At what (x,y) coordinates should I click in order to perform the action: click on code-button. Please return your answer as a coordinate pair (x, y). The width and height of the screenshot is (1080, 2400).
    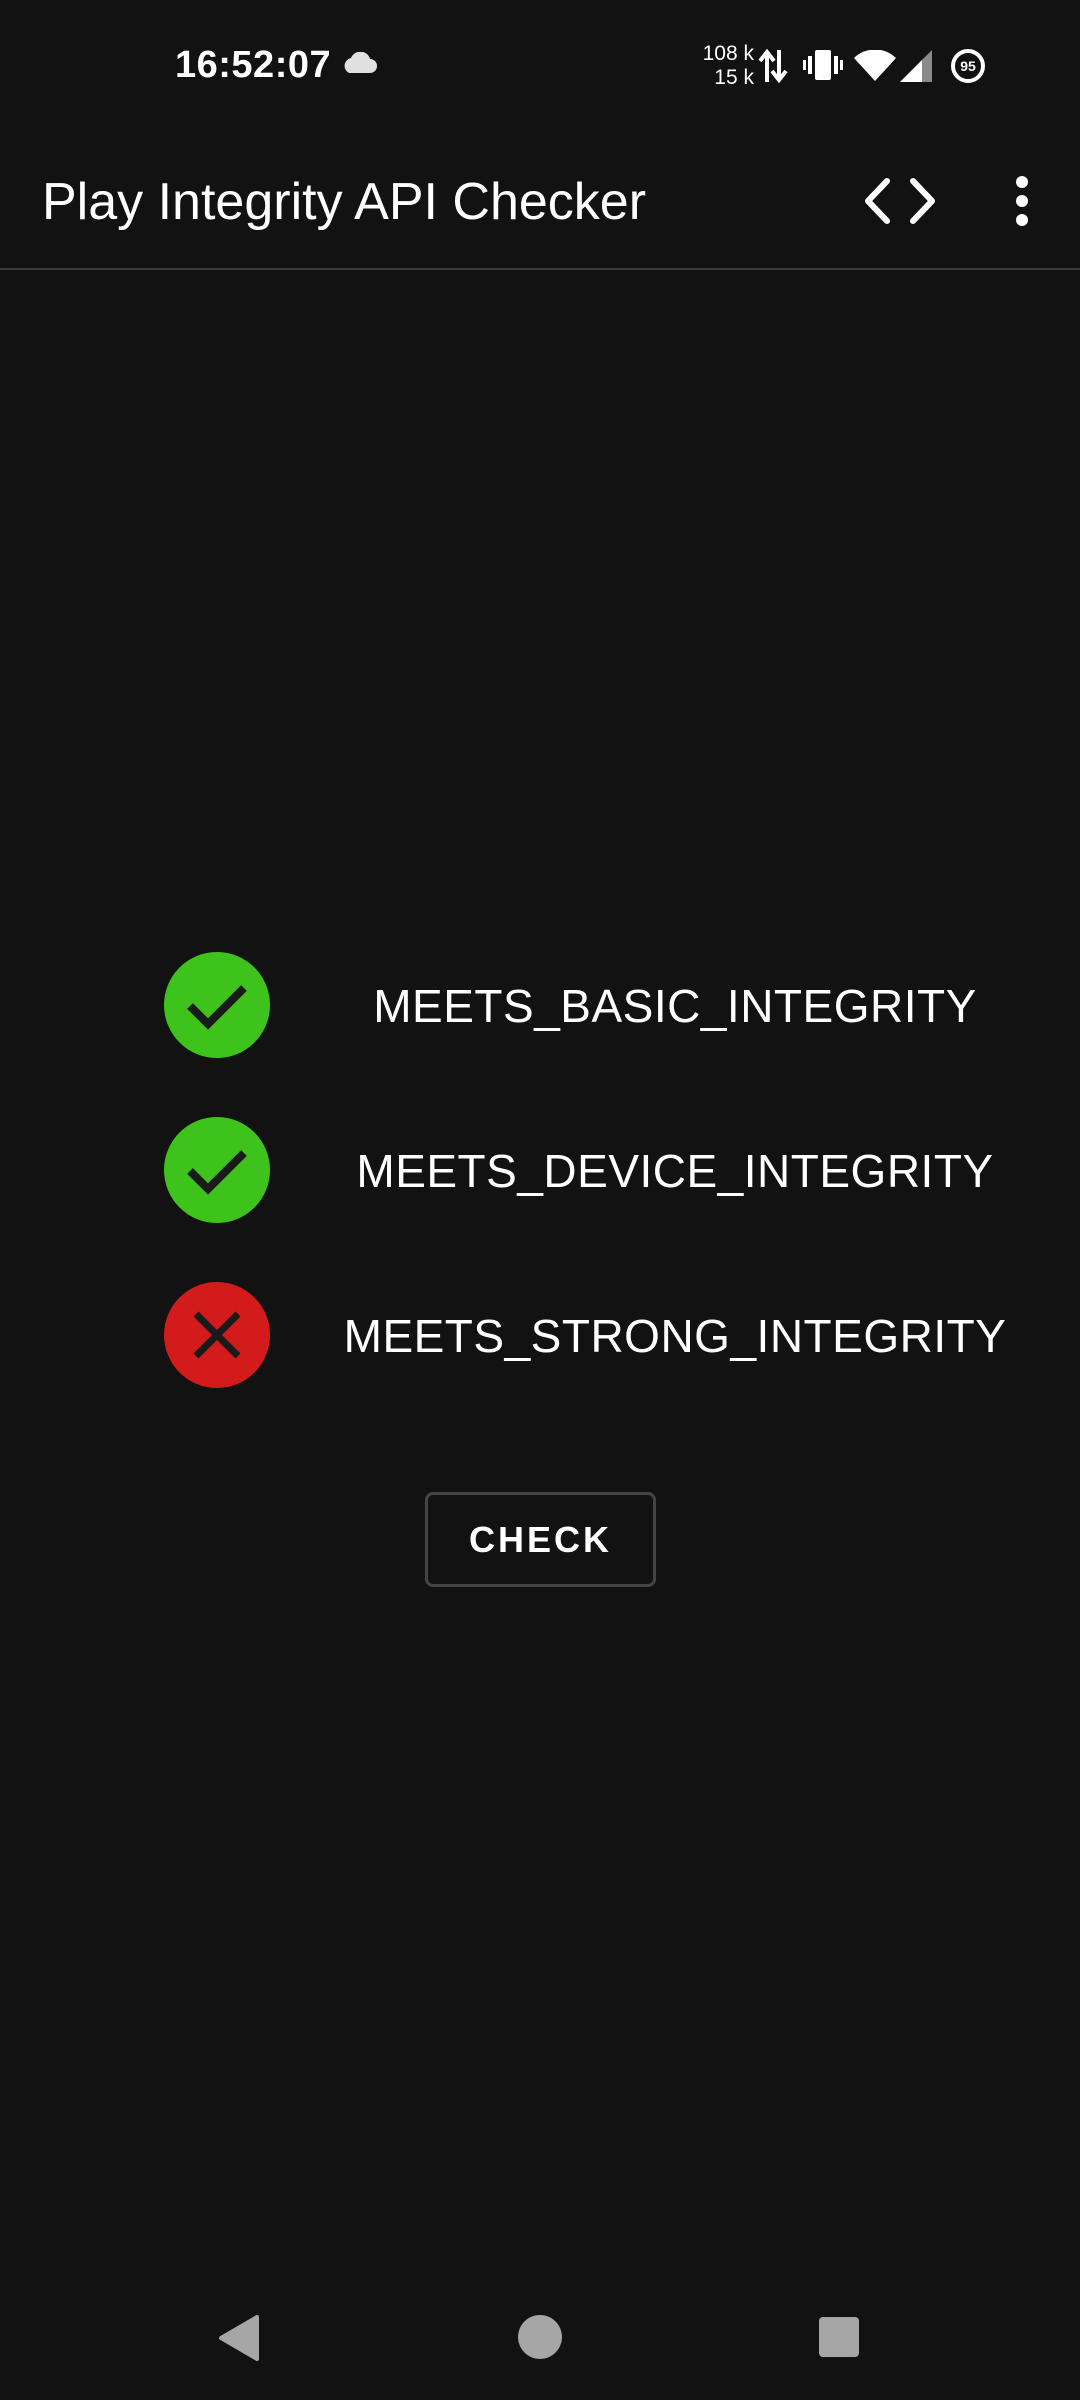
    Looking at the image, I should click on (900, 200).